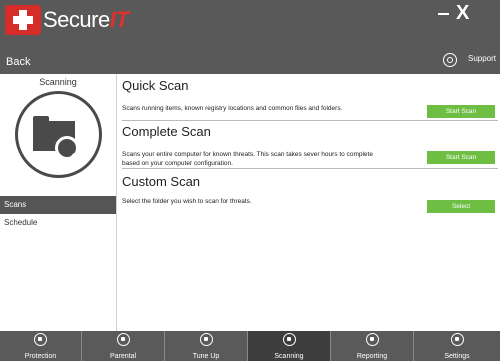 Image resolution: width=500 pixels, height=361 pixels. I want to click on sidebar-item-scans: Scans, so click(58, 205).